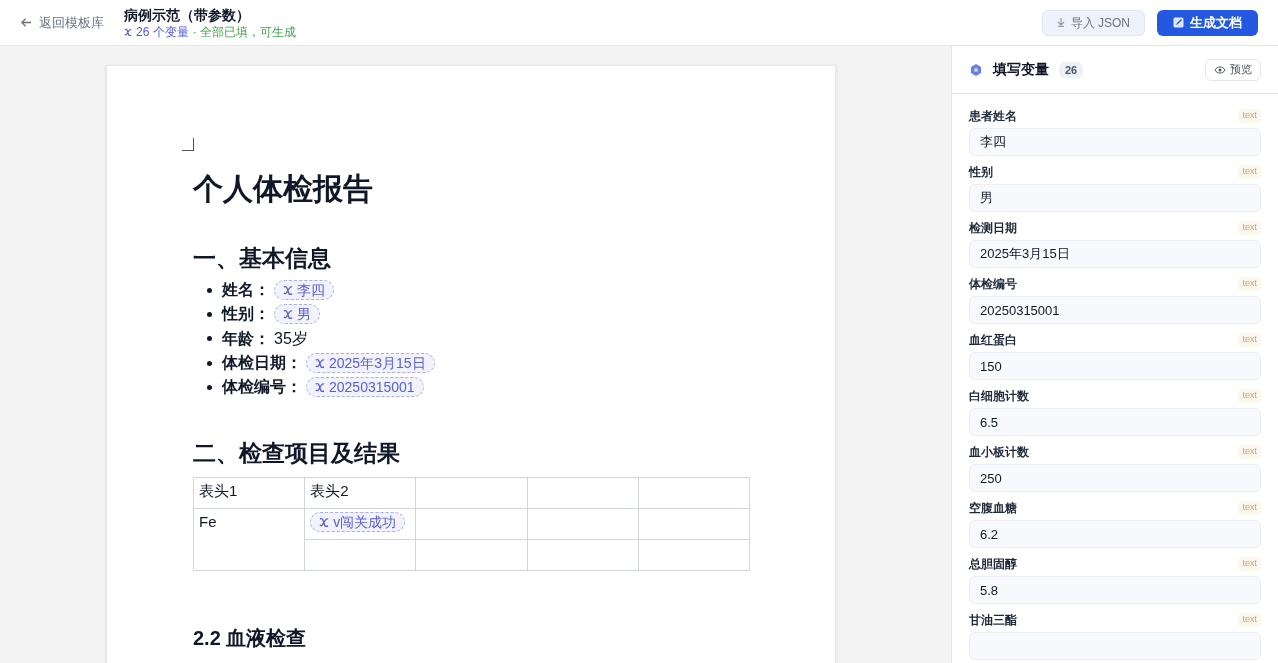  Describe the element at coordinates (1115, 198) in the screenshot. I see `input-field: 男` at that location.